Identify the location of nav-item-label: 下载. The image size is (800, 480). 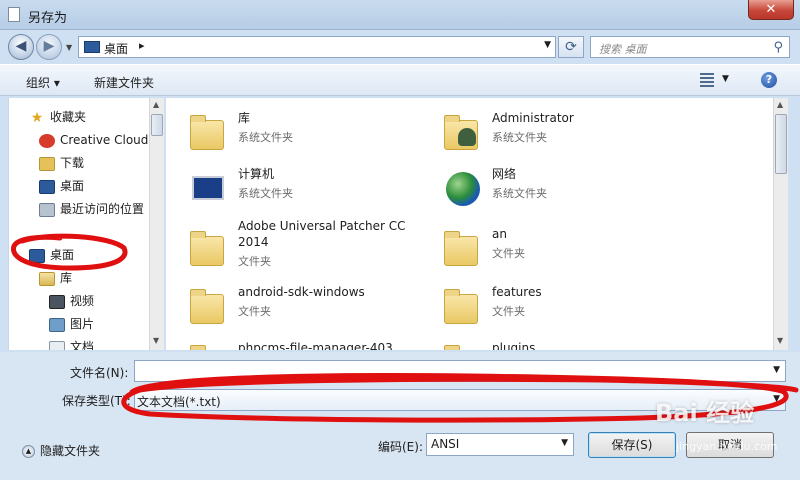
(72, 163).